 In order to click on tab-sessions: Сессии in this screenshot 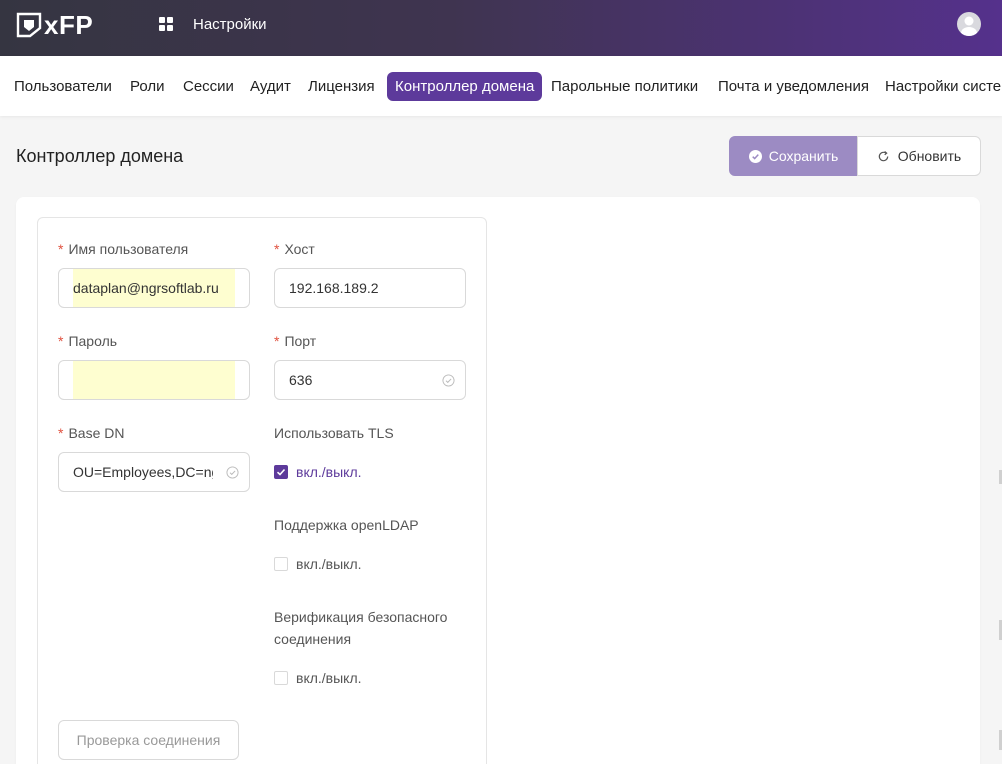, I will do `click(208, 86)`.